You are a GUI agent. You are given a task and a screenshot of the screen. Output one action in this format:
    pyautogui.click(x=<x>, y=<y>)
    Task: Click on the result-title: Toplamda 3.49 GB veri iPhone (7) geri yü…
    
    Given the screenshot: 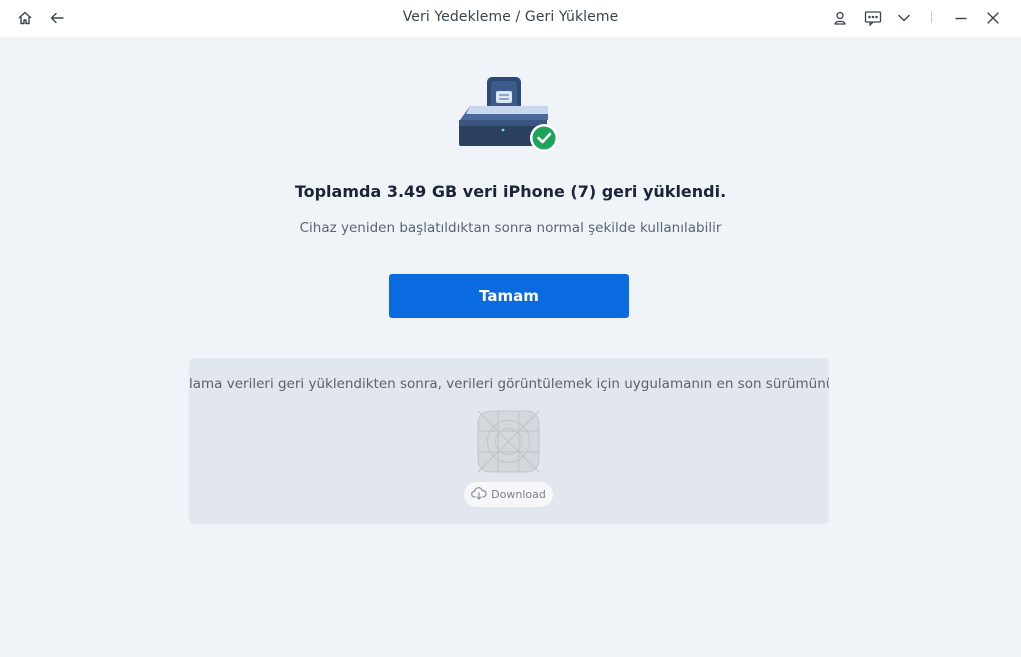 What is the action you would take?
    pyautogui.click(x=510, y=191)
    